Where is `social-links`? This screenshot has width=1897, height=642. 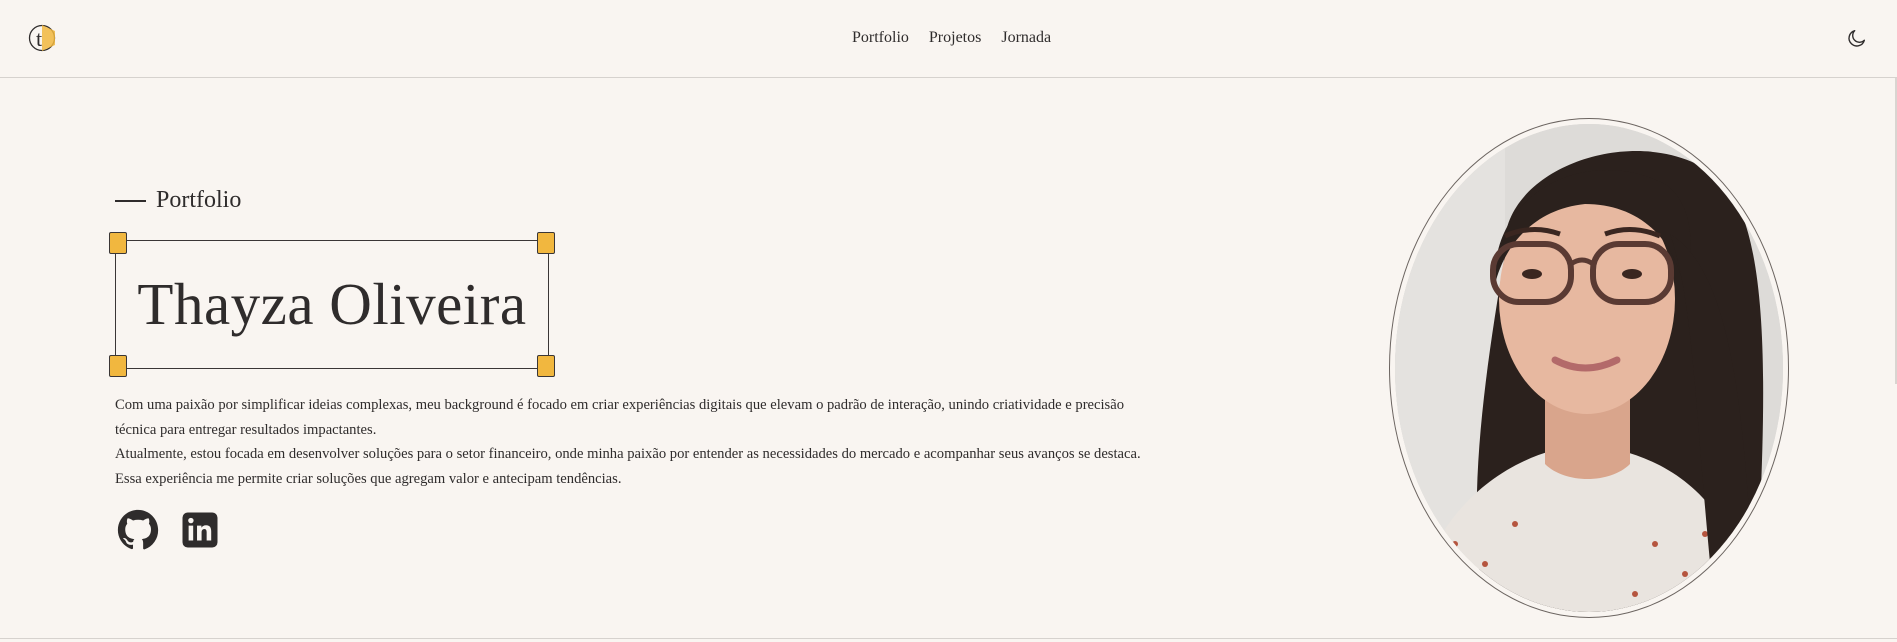
social-links is located at coordinates (169, 530).